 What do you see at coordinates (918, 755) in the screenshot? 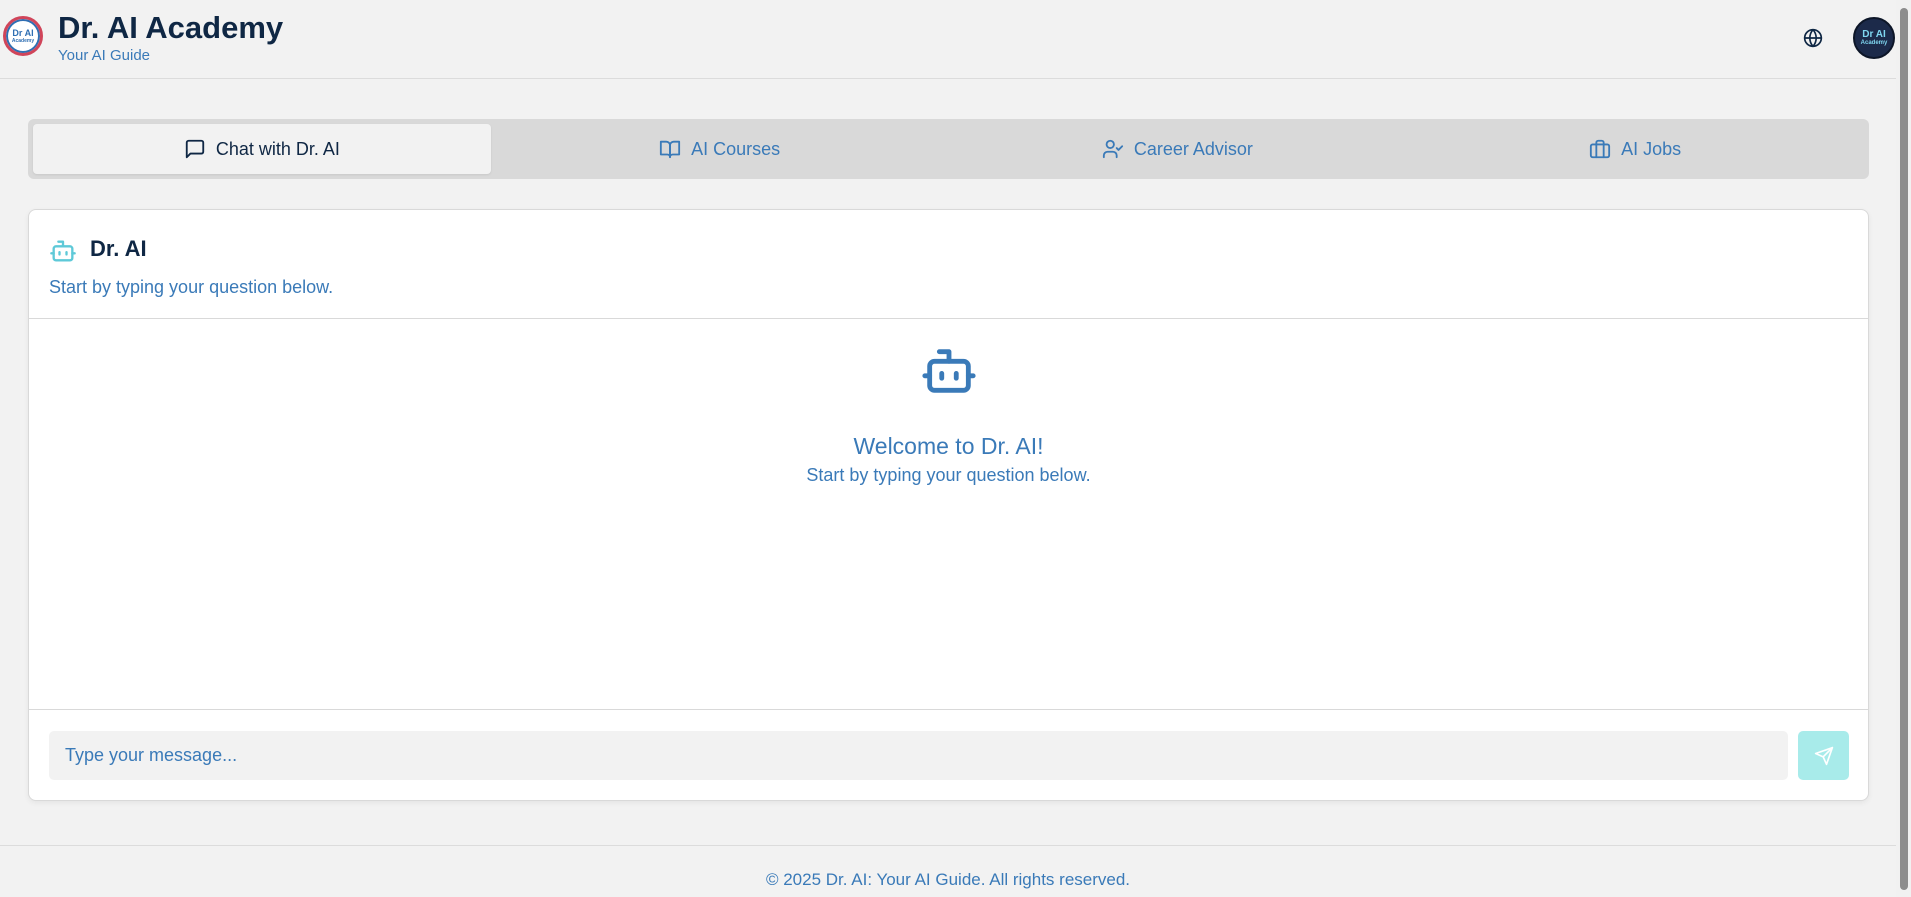
I see `message-input` at bounding box center [918, 755].